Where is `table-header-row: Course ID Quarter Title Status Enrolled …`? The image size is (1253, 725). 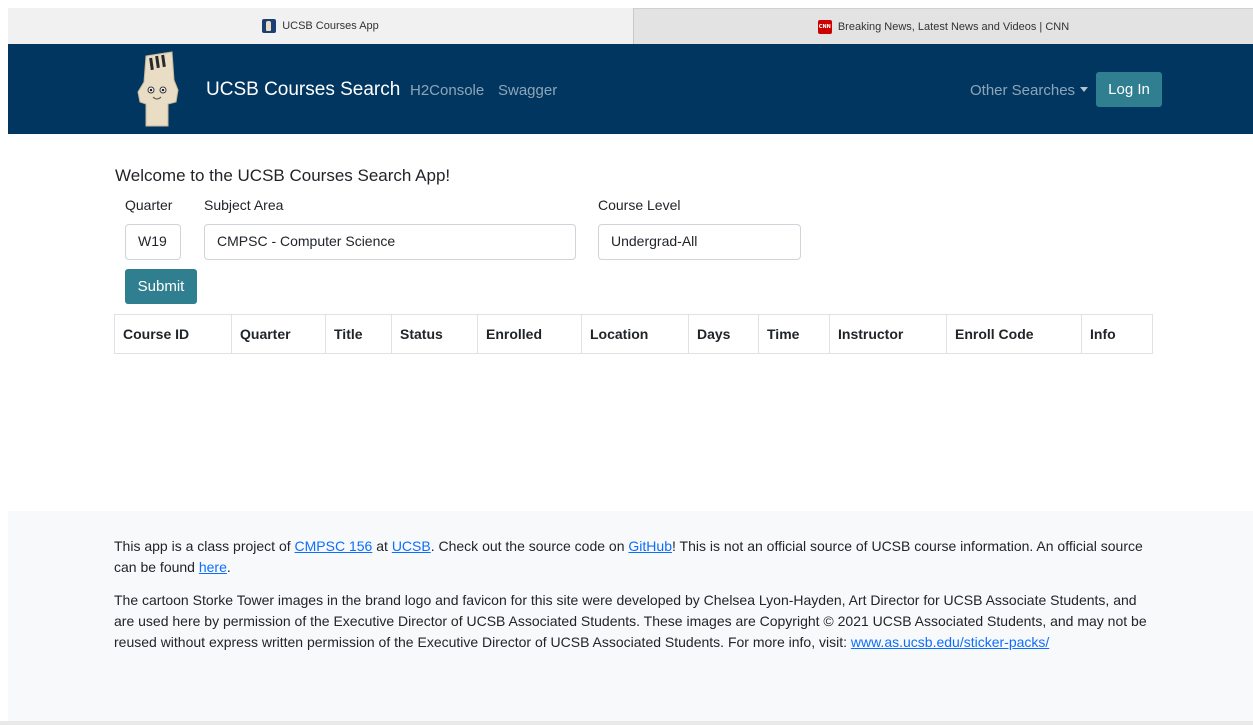
table-header-row: Course ID Quarter Title Status Enrolled … is located at coordinates (633, 334).